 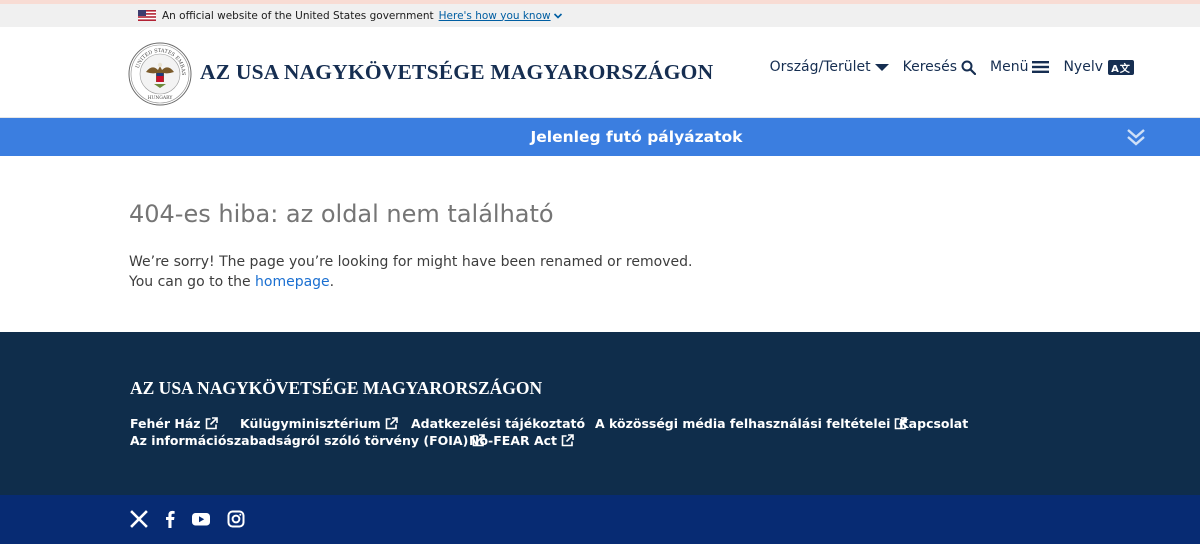 I want to click on footer-link-privacy: Adatkezelési tájékoztató, so click(x=498, y=423).